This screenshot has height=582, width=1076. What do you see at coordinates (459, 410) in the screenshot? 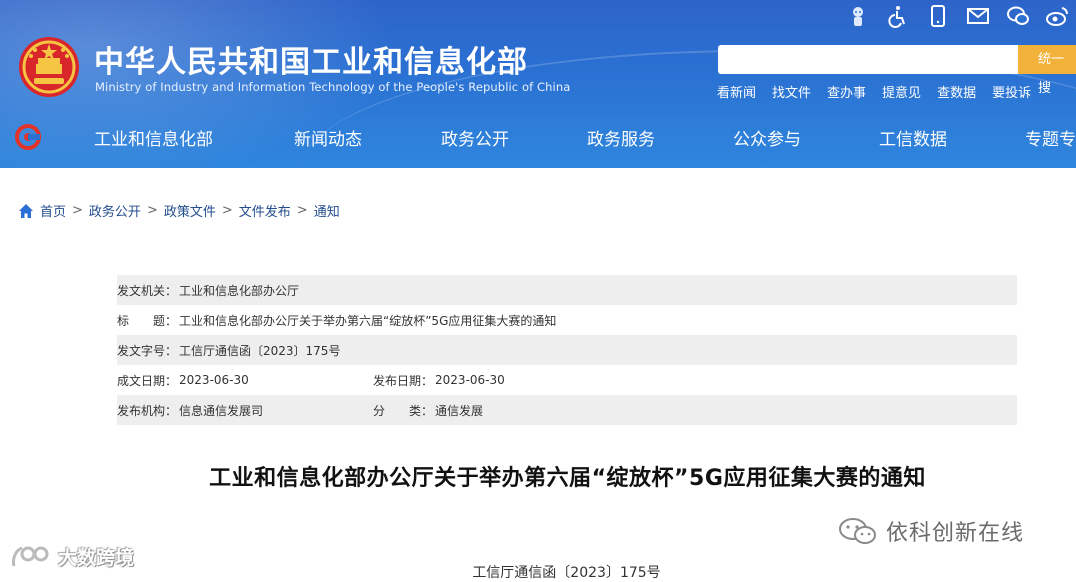
I see `category-value: 通信发展` at bounding box center [459, 410].